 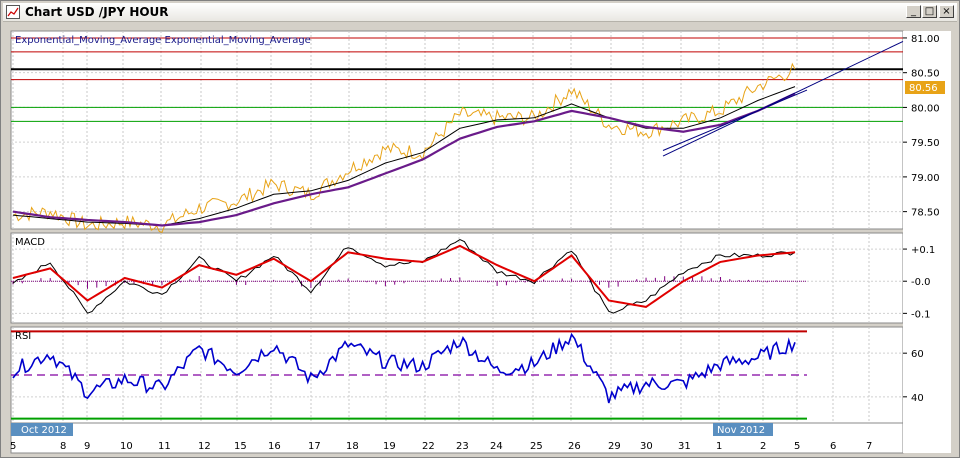 I want to click on x-tick-label: 19, so click(x=389, y=446).